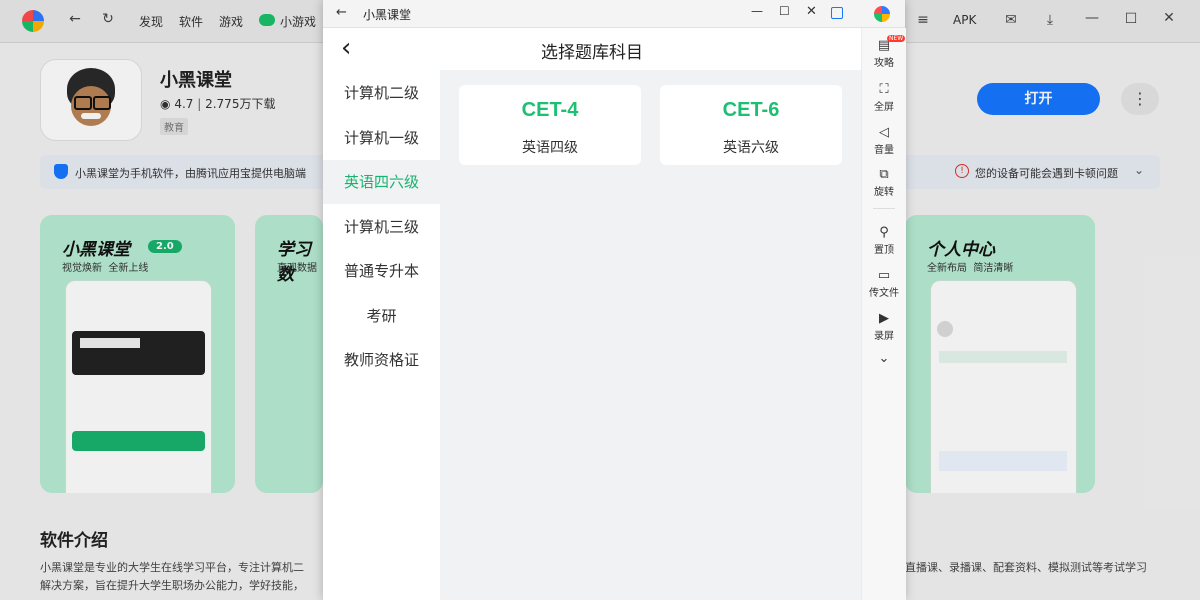 This screenshot has height=600, width=1200. I want to click on intro-text-left: 小黑课堂是专业的大学生在线学习平台，专注计算机二, so click(172, 567).